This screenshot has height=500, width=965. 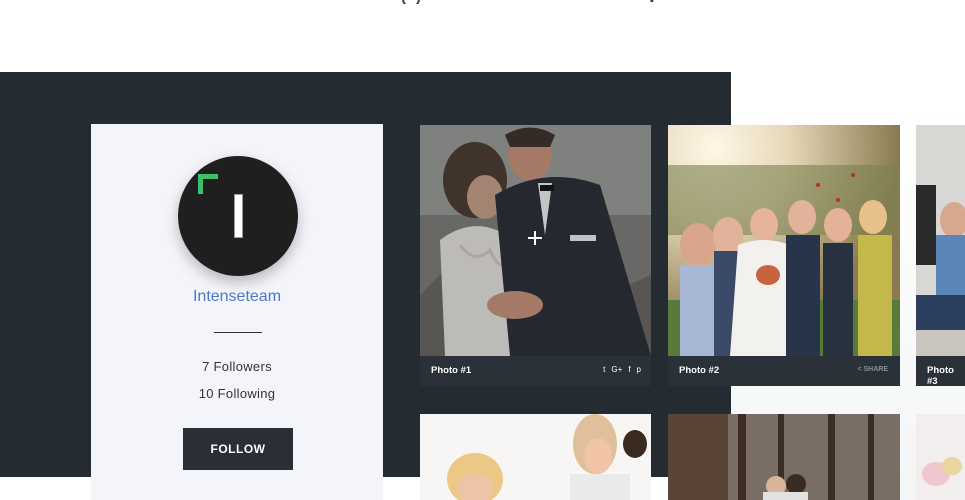 I want to click on photo-card: Photo #2 < SHARE, so click(x=784, y=255).